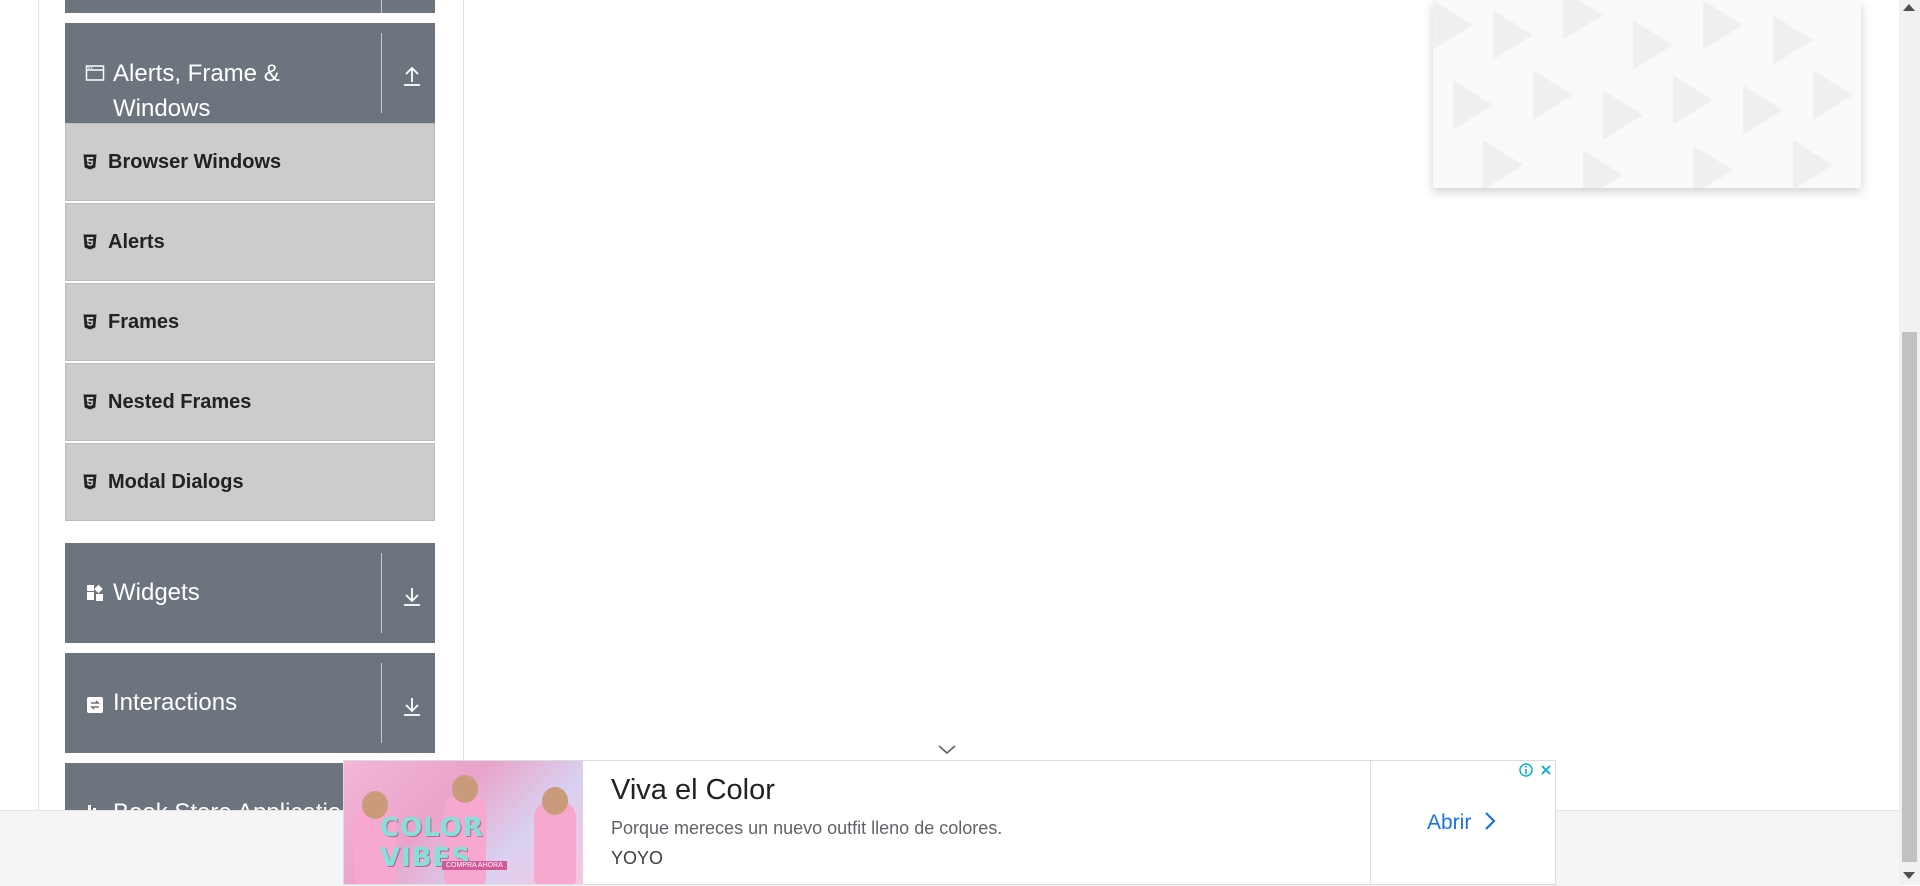 Image resolution: width=1920 pixels, height=886 pixels. I want to click on ad-image: COLOR VIBES COMPRA AHORA, so click(463, 822).